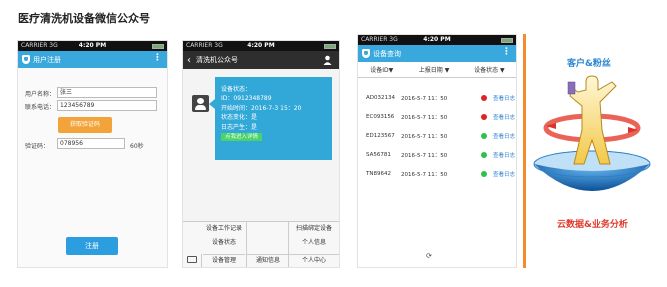  I want to click on code-input: 078956, so click(91, 143).